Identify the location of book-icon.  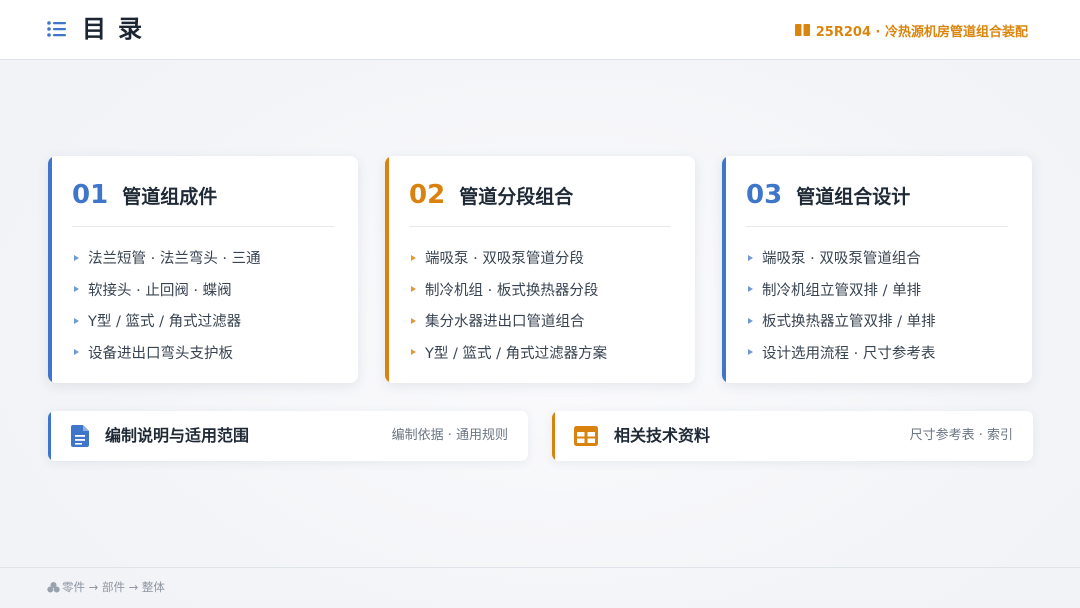
(802, 30).